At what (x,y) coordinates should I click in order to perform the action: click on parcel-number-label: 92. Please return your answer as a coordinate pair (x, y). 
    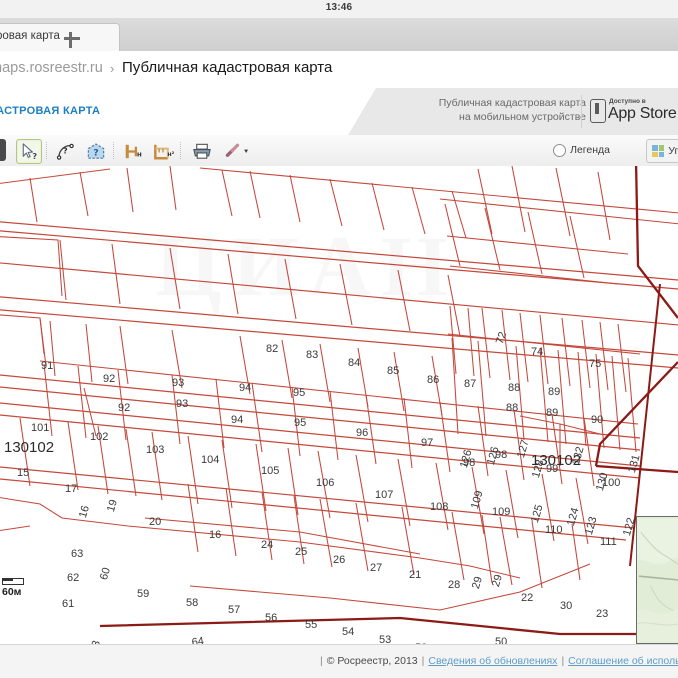
    Looking at the image, I should click on (109, 379).